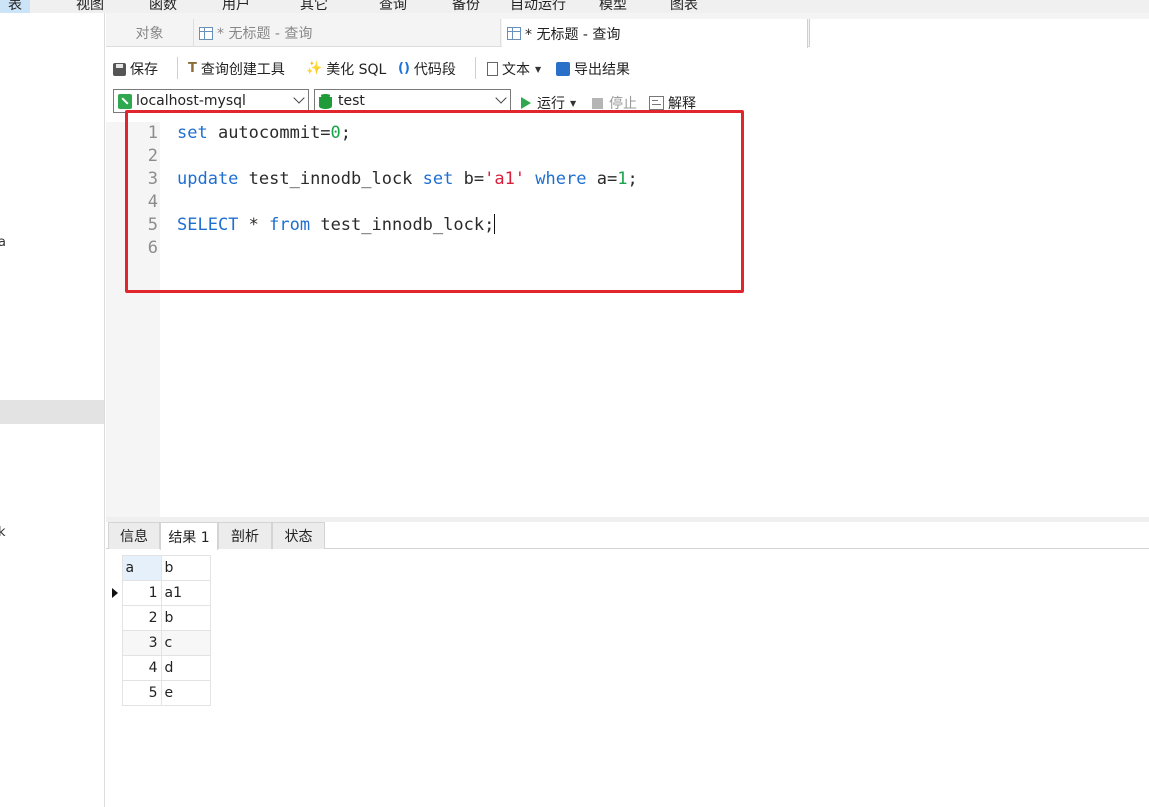 The height and width of the screenshot is (807, 1149). I want to click on menu-table: 表, so click(15, 6).